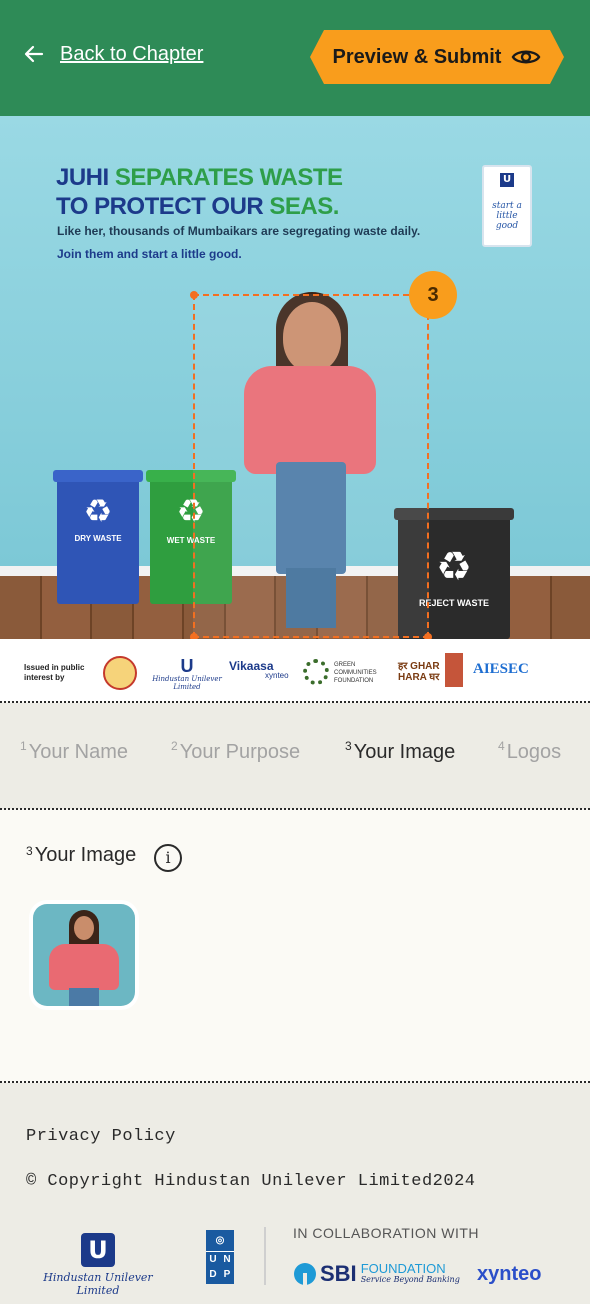  I want to click on undp-logo: ◎ UN DP, so click(220, 1257).